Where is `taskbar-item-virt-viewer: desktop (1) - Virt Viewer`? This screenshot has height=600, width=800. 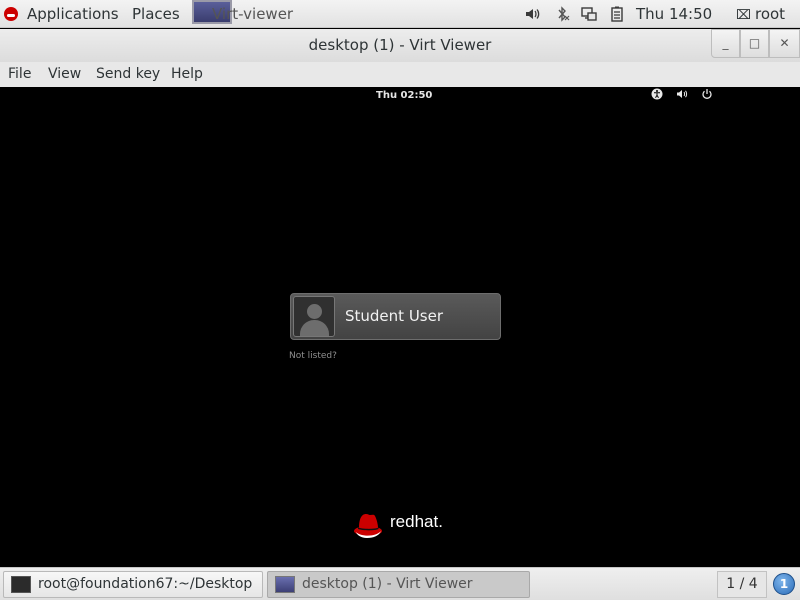
taskbar-item-virt-viewer: desktop (1) - Virt Viewer is located at coordinates (398, 584).